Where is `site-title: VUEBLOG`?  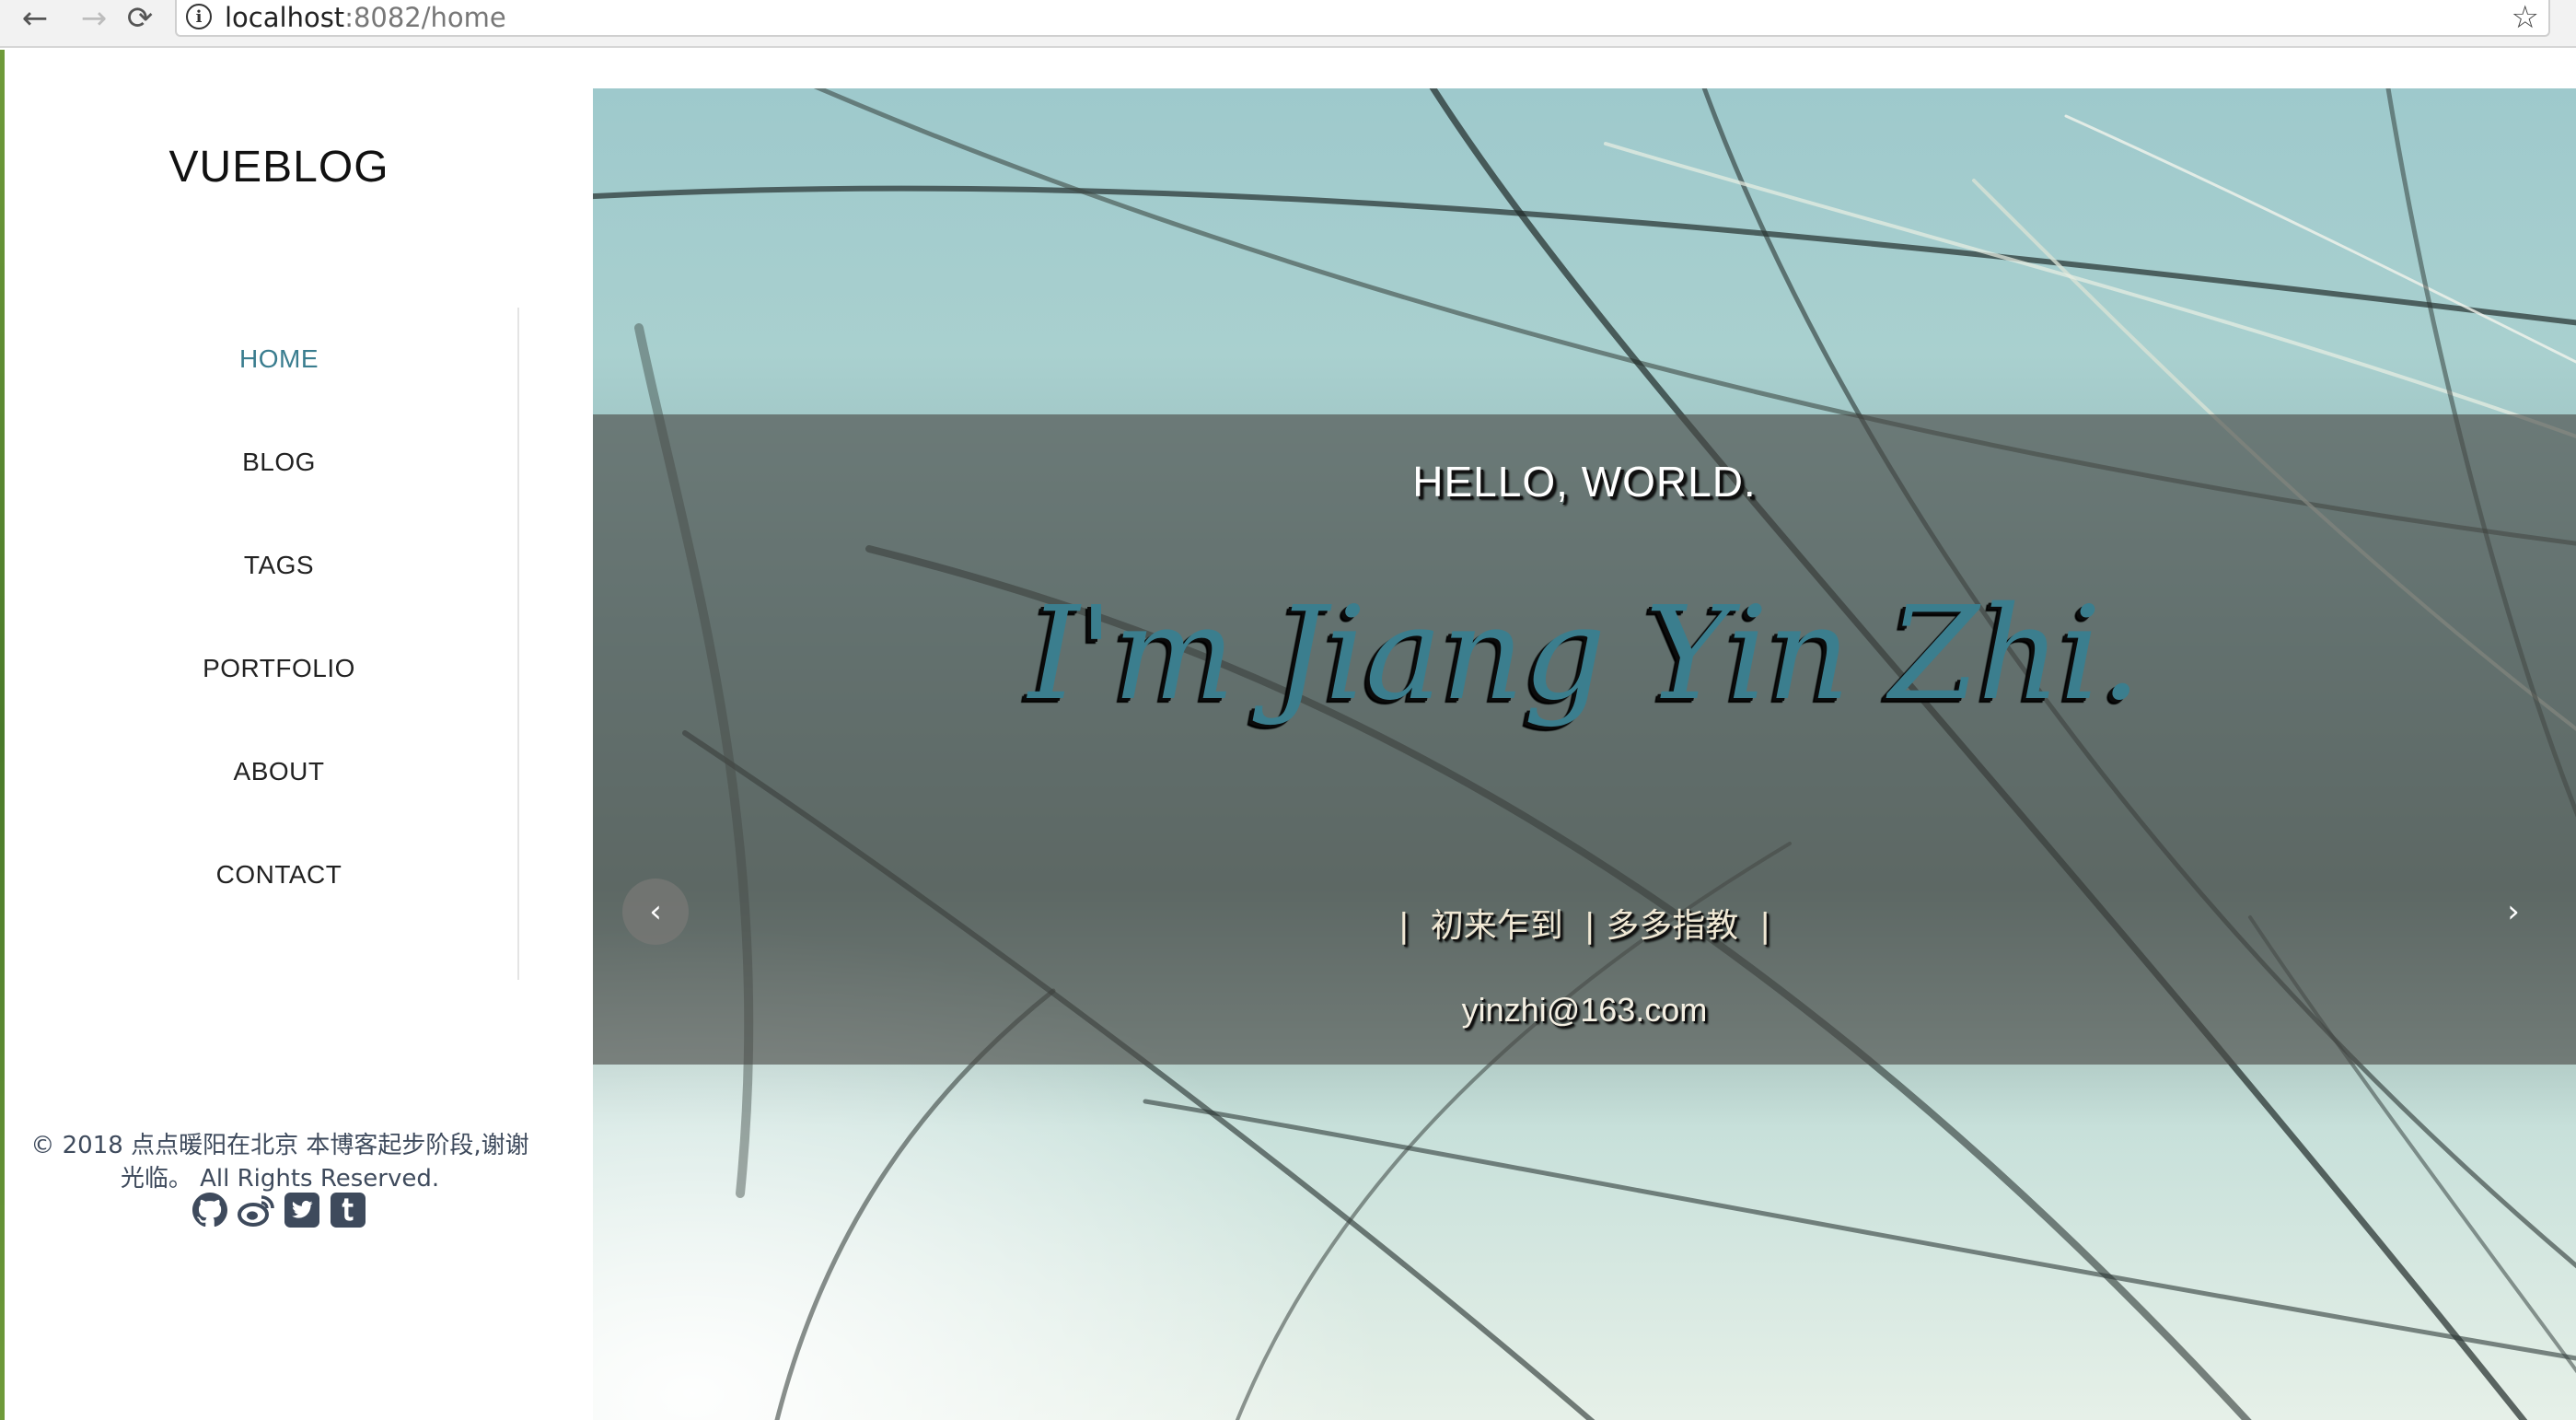 site-title: VUEBLOG is located at coordinates (279, 167).